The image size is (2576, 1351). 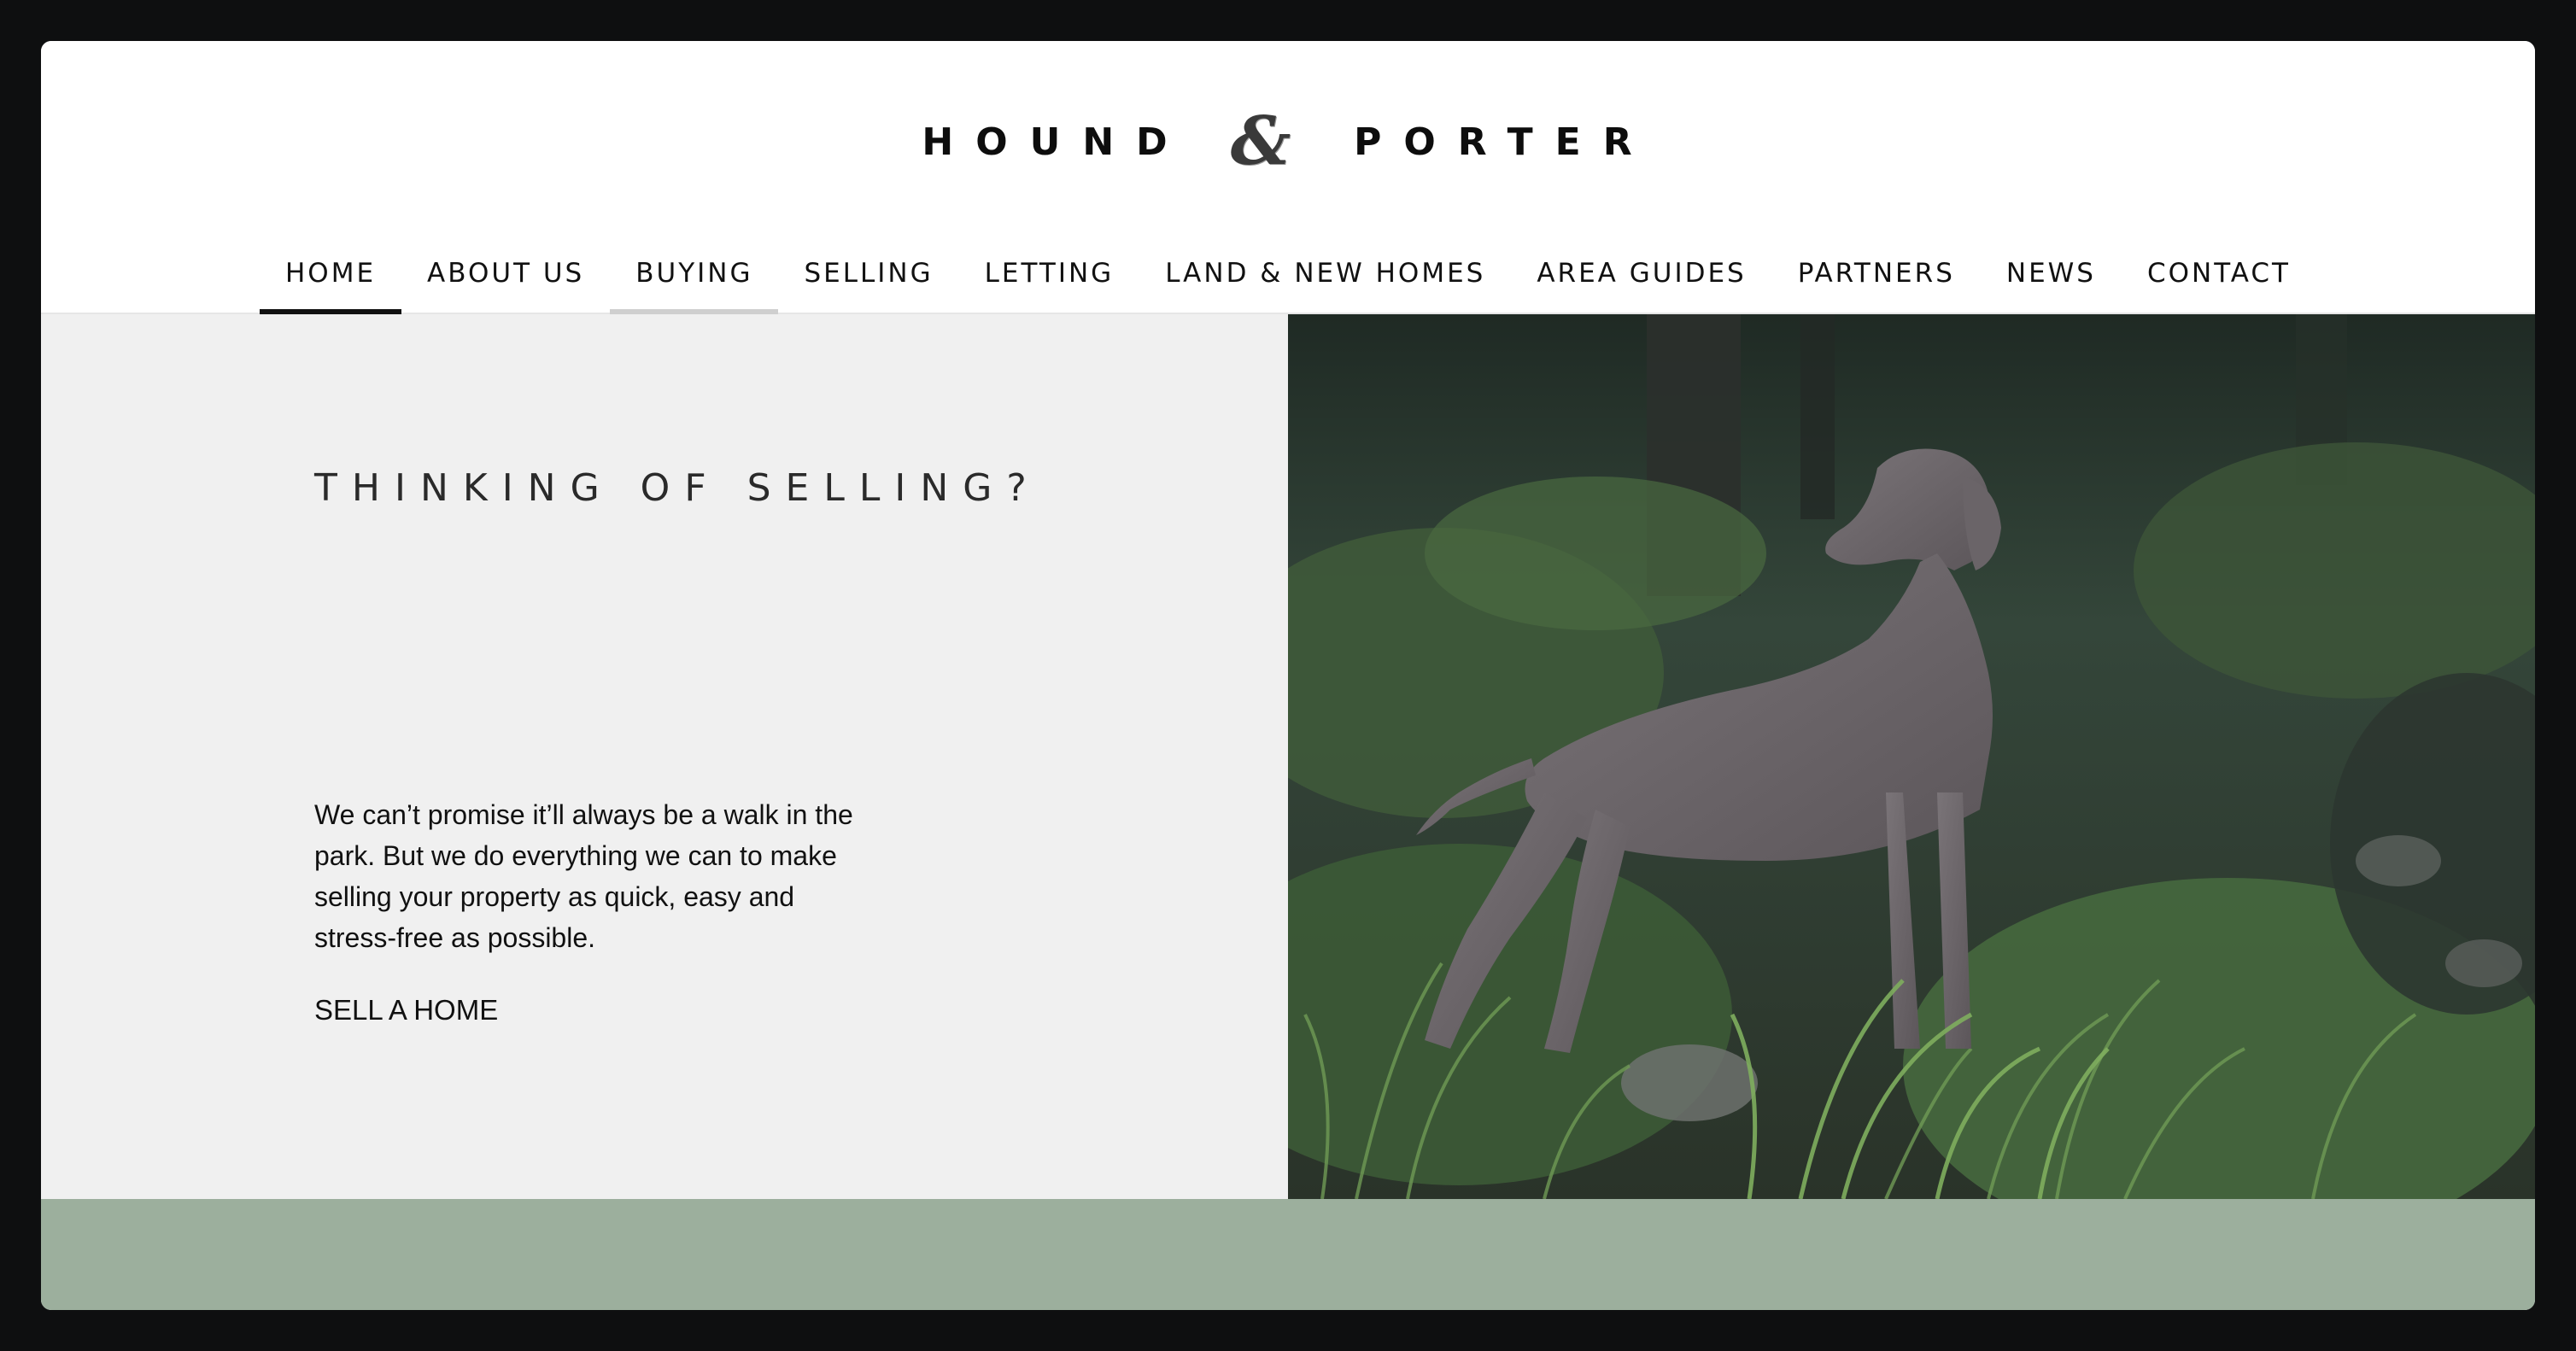 What do you see at coordinates (2219, 280) in the screenshot?
I see `nav-item-contact: CONTACT` at bounding box center [2219, 280].